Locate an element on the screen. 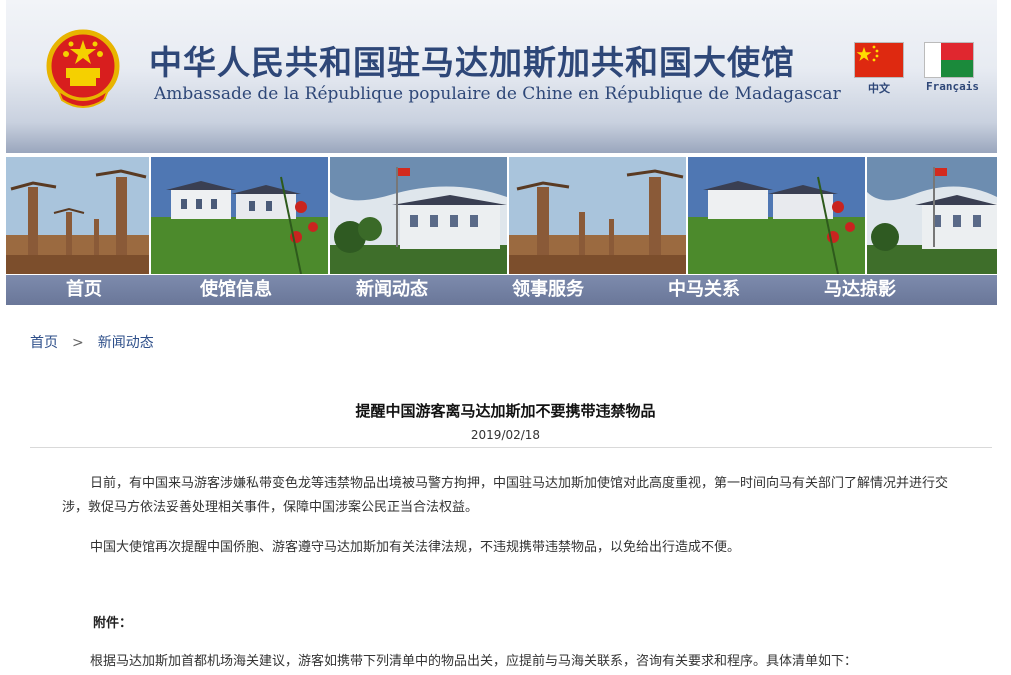  national-emblem-icon is located at coordinates (83, 69).